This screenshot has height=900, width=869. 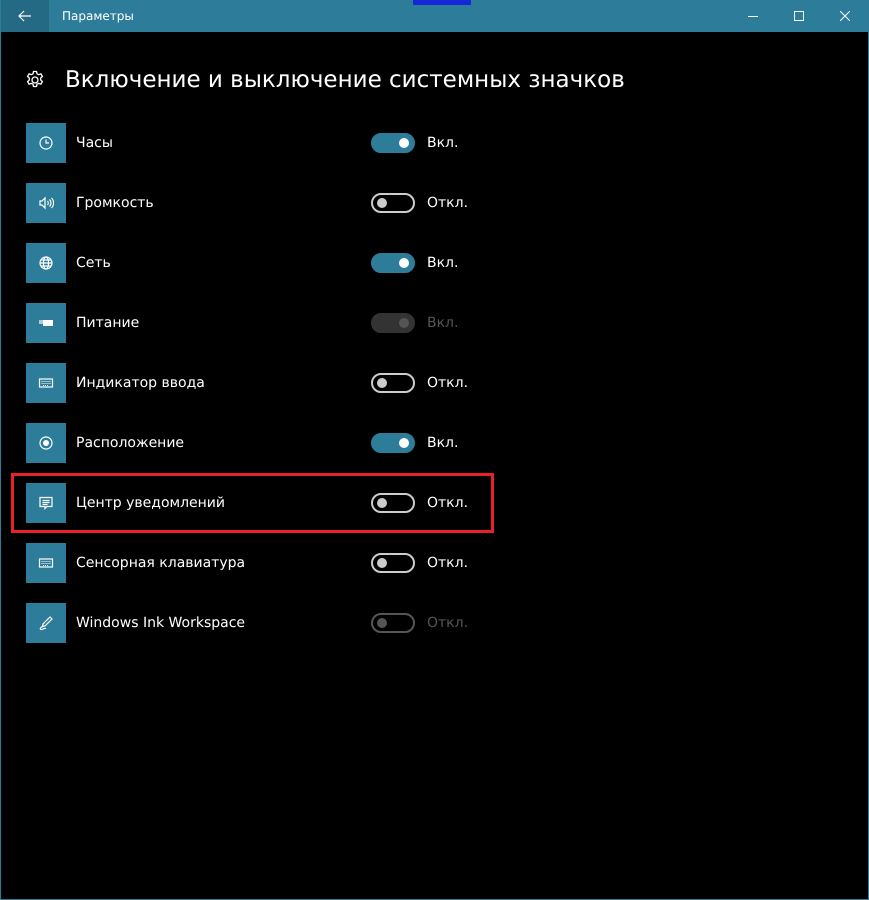 I want to click on setting-label: Сенсорная клавиатура, so click(x=161, y=563).